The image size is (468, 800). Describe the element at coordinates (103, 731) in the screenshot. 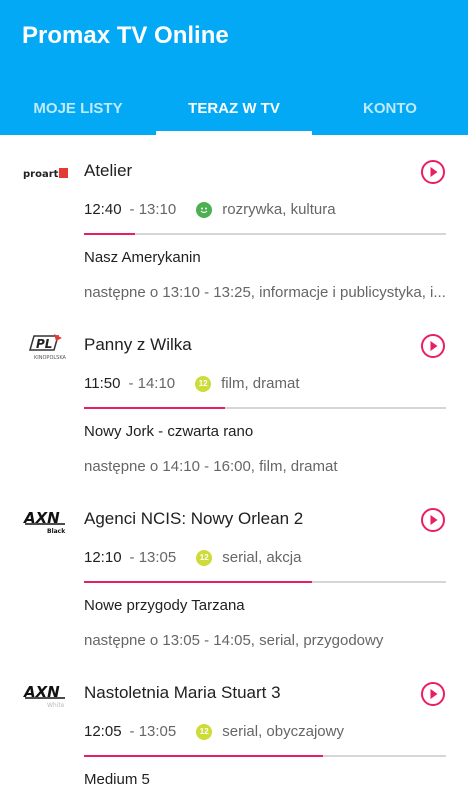

I see `start-time: 12:05` at that location.